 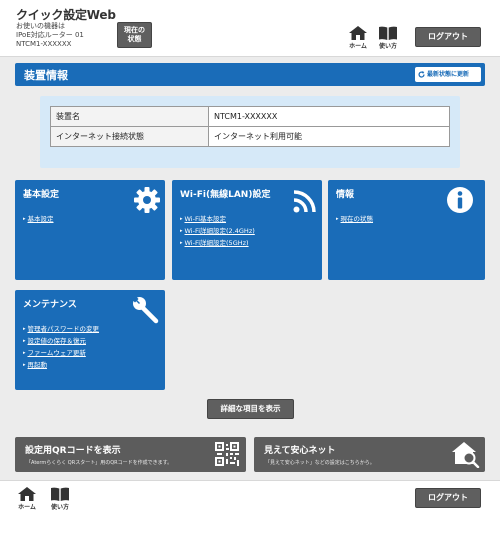 What do you see at coordinates (129, 116) in the screenshot?
I see `table-key: 装置名` at bounding box center [129, 116].